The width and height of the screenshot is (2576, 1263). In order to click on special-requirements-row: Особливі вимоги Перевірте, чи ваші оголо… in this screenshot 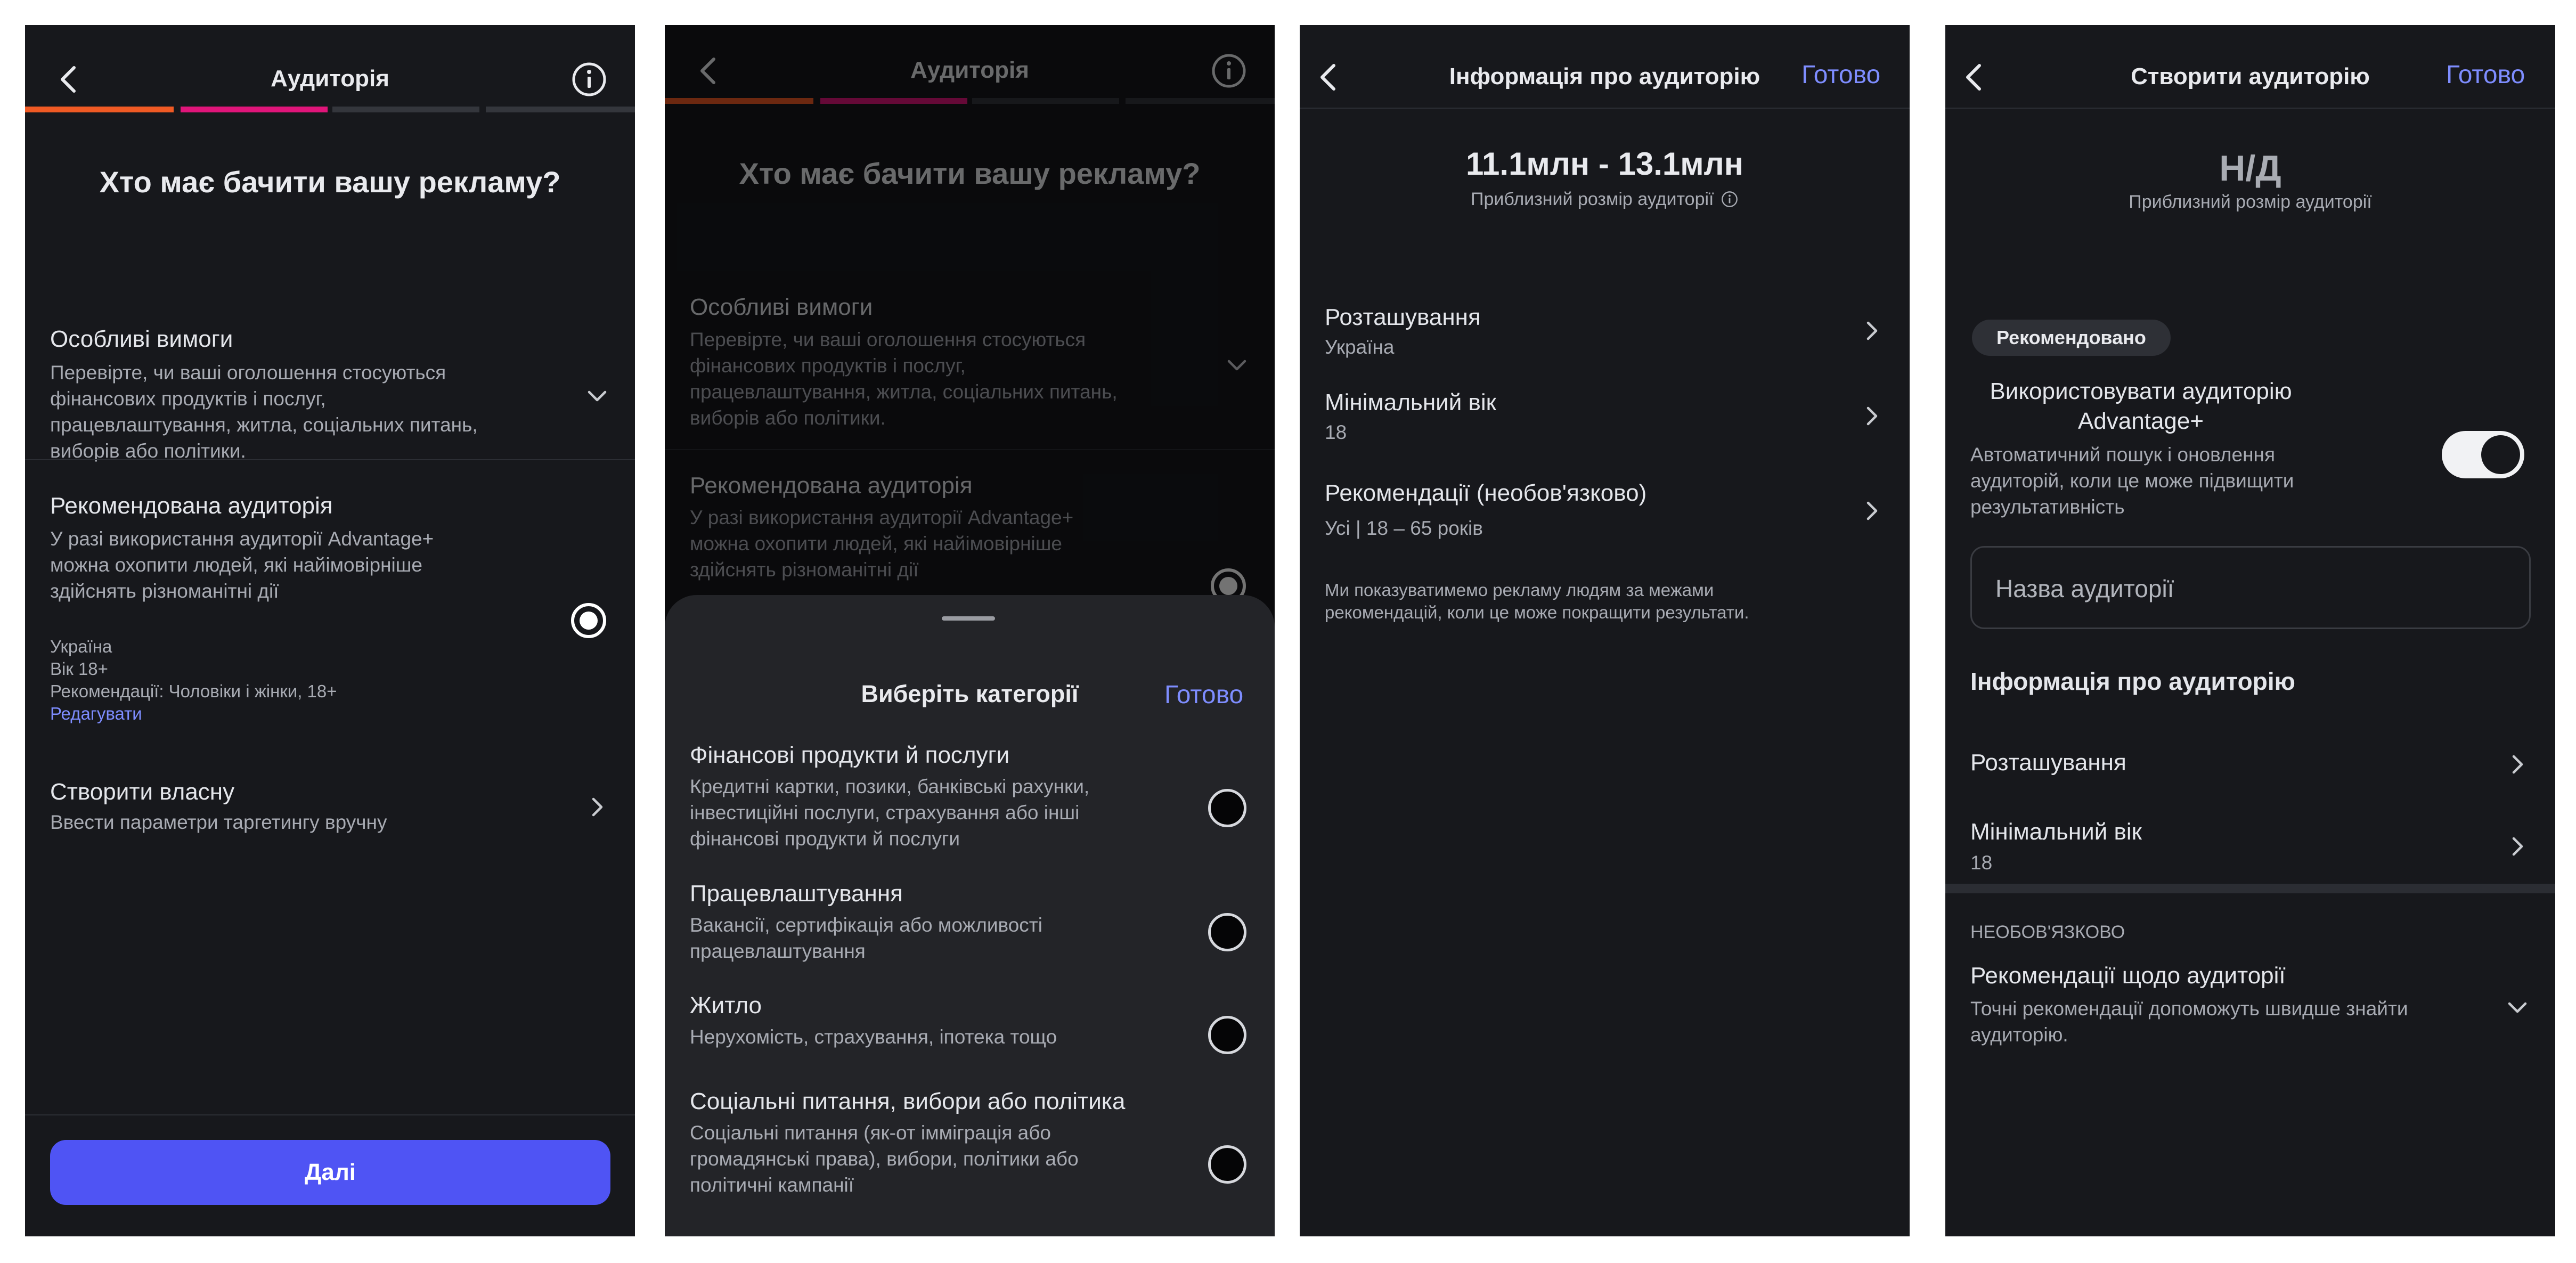, I will do `click(330, 397)`.